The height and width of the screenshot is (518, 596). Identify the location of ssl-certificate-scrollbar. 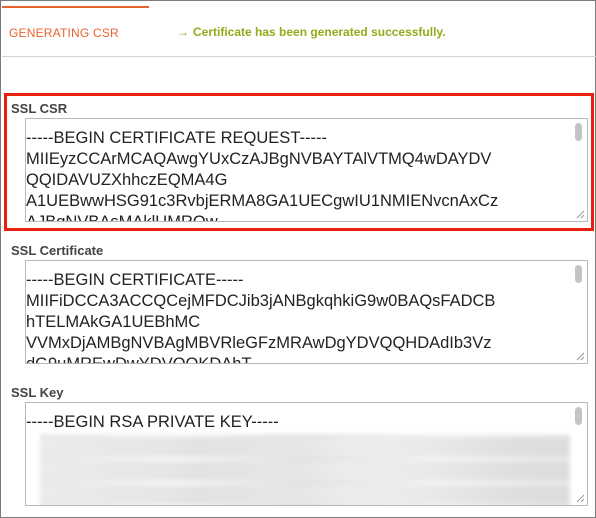
(579, 312).